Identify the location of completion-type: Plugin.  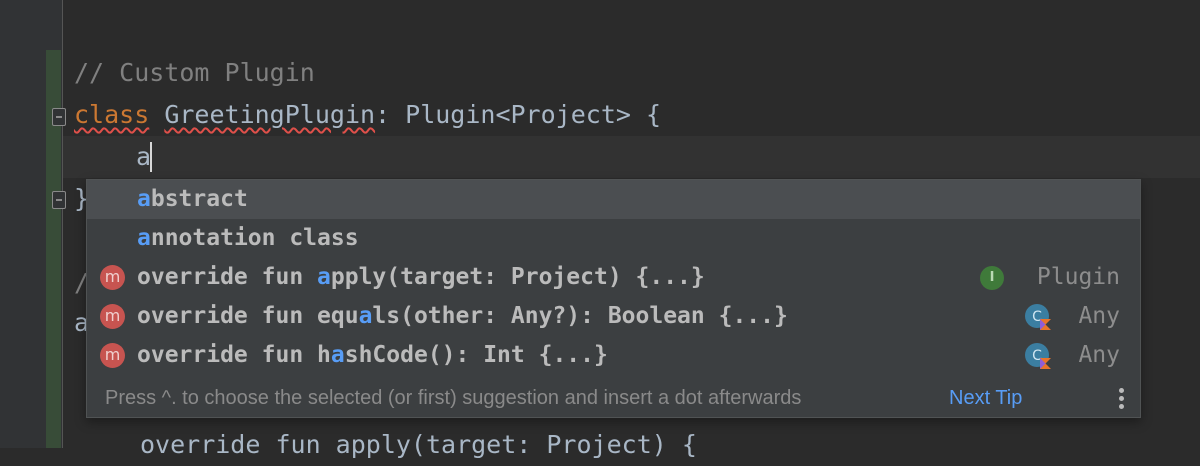
(1078, 277).